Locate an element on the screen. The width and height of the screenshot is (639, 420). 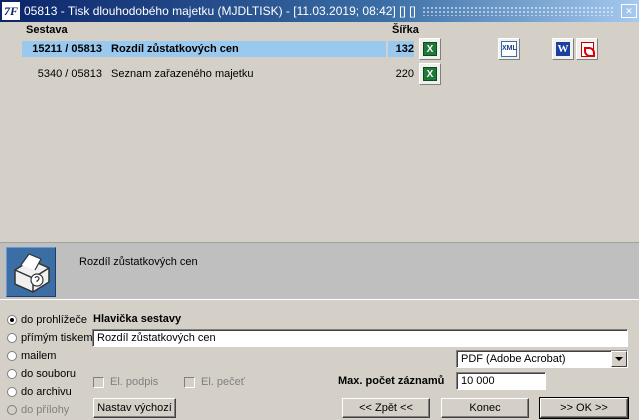
set-defaults-button: Nastav výchozí is located at coordinates (134, 408).